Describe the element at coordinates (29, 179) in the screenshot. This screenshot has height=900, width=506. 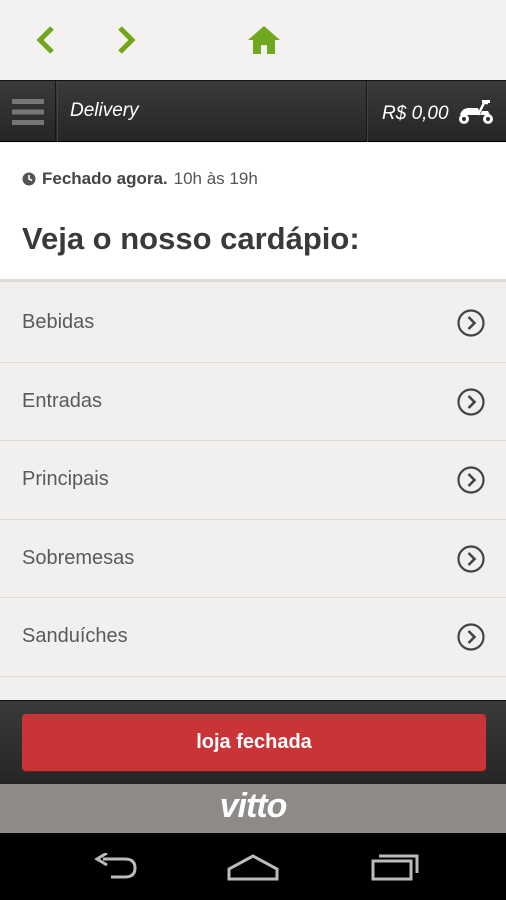
I see `clock-icon` at that location.